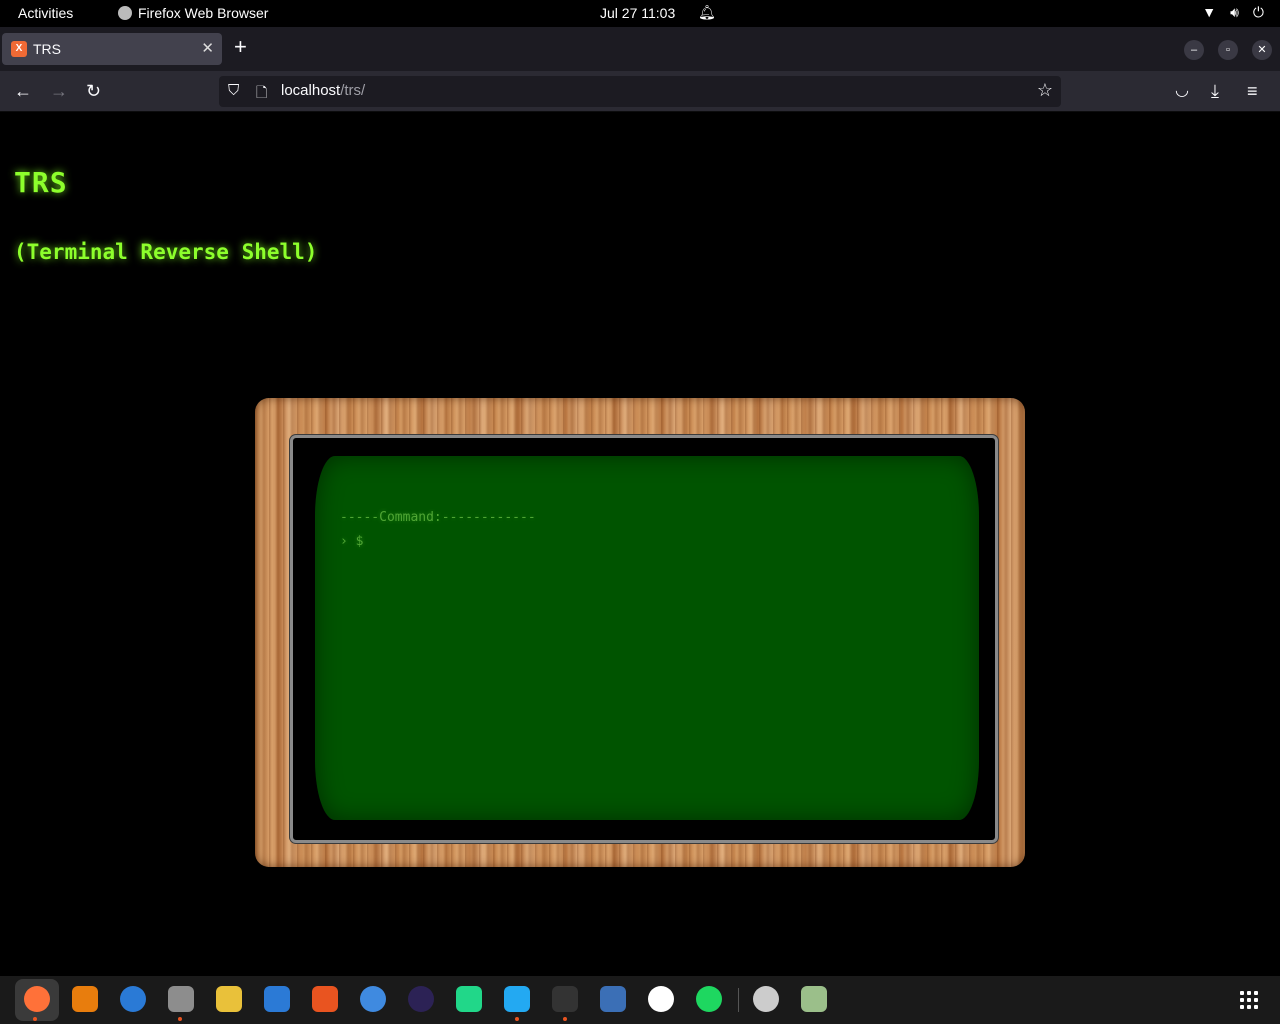 The image size is (1280, 1024). What do you see at coordinates (640, 49) in the screenshot?
I see `tab-strip: X TRS ✕ + – ▫ ✕` at bounding box center [640, 49].